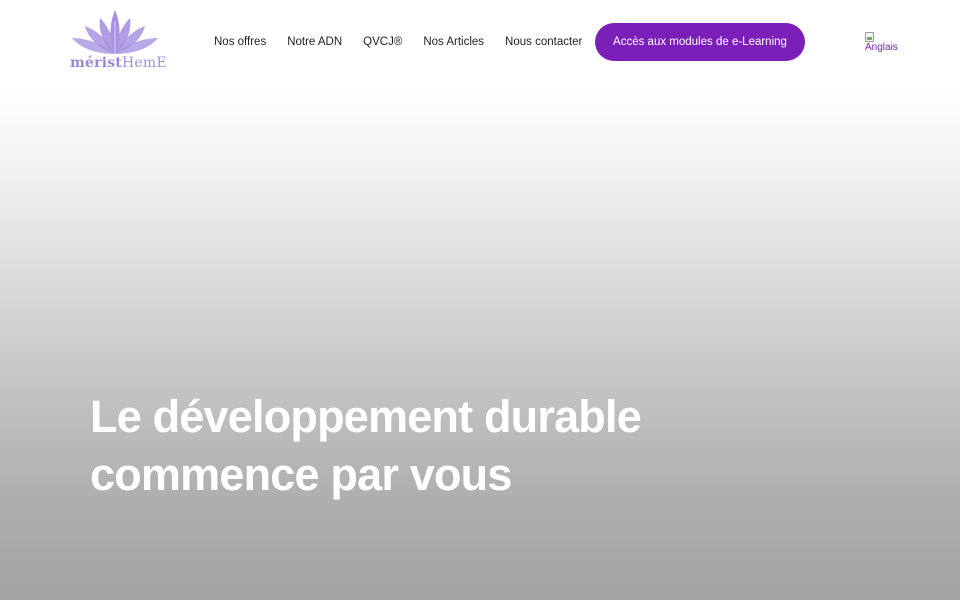 This screenshot has height=600, width=960. I want to click on logo-wordmark-bold: mérist, so click(96, 63).